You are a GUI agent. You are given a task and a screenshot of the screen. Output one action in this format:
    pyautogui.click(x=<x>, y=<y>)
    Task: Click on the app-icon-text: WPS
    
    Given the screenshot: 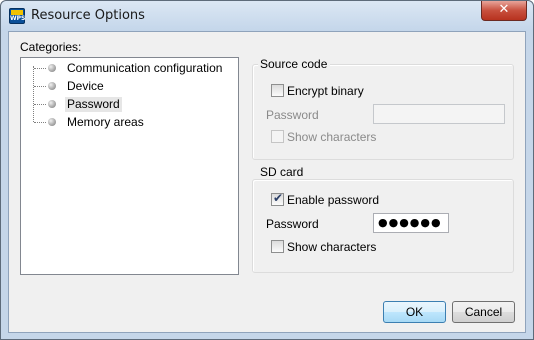 What is the action you would take?
    pyautogui.click(x=18, y=18)
    